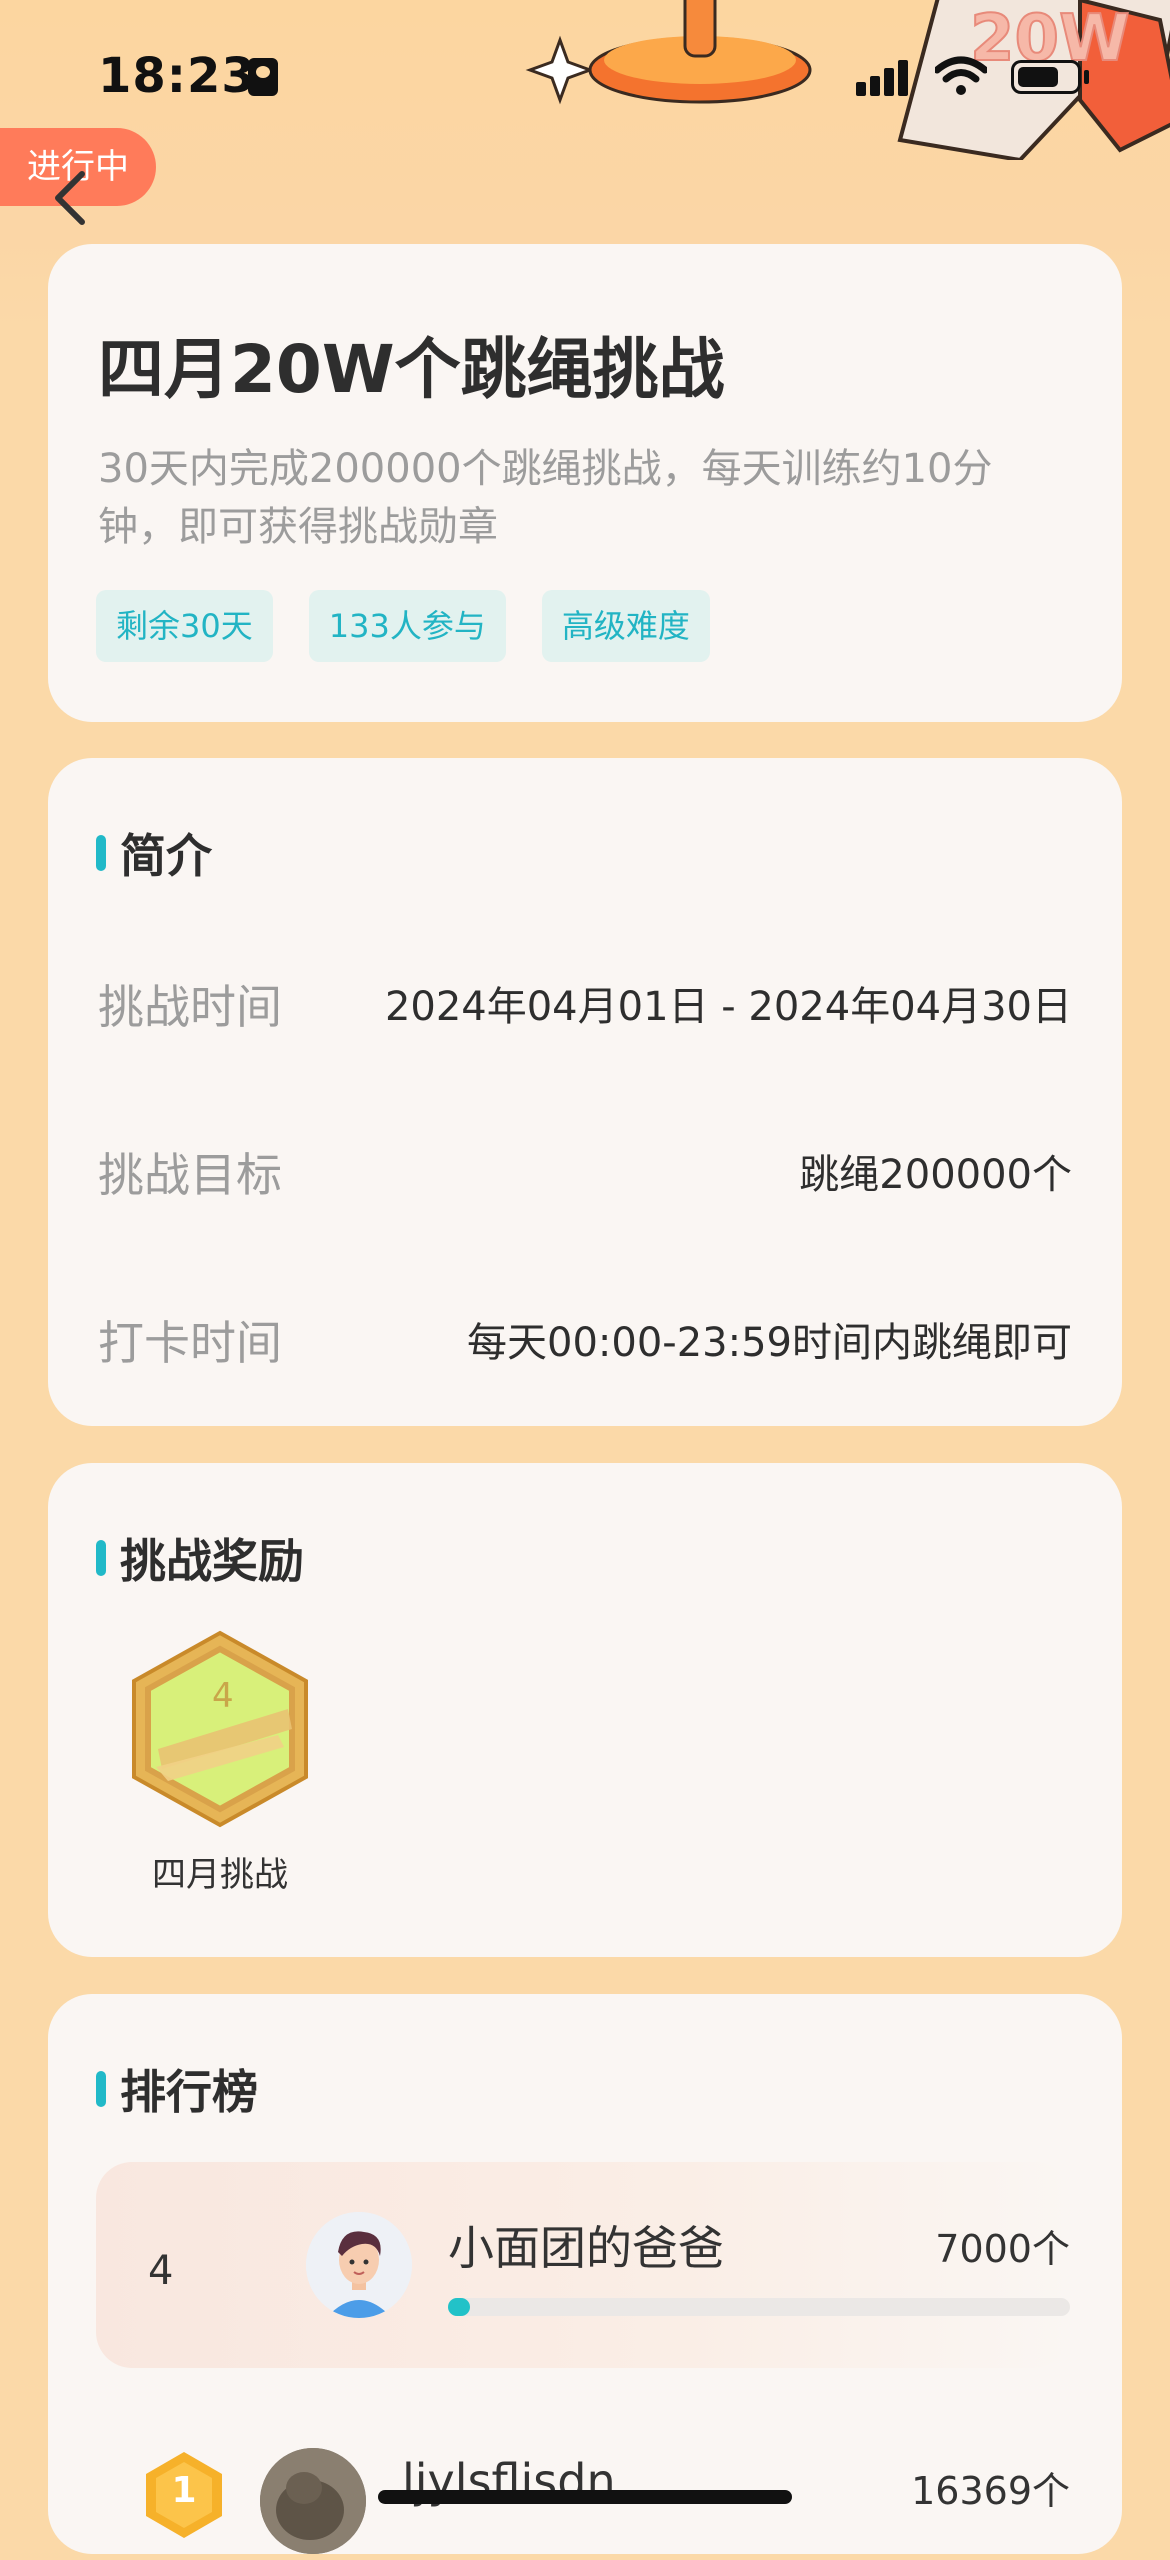  I want to click on participants-tag: 133人参与, so click(407, 626).